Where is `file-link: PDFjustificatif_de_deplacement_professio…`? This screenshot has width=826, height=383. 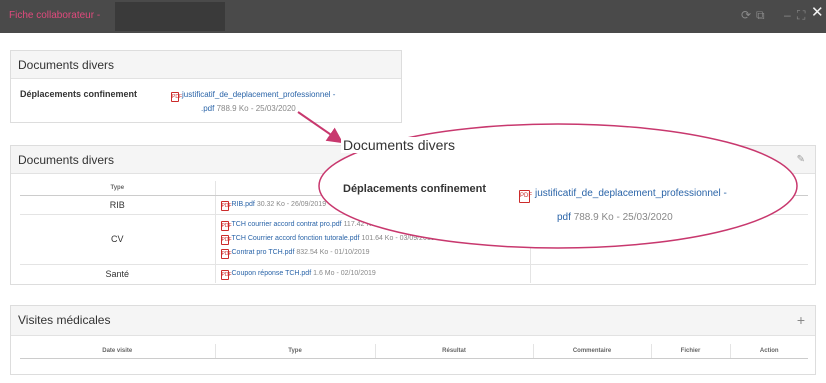
file-link: PDFjustificatif_de_deplacement_professio… is located at coordinates (261, 101).